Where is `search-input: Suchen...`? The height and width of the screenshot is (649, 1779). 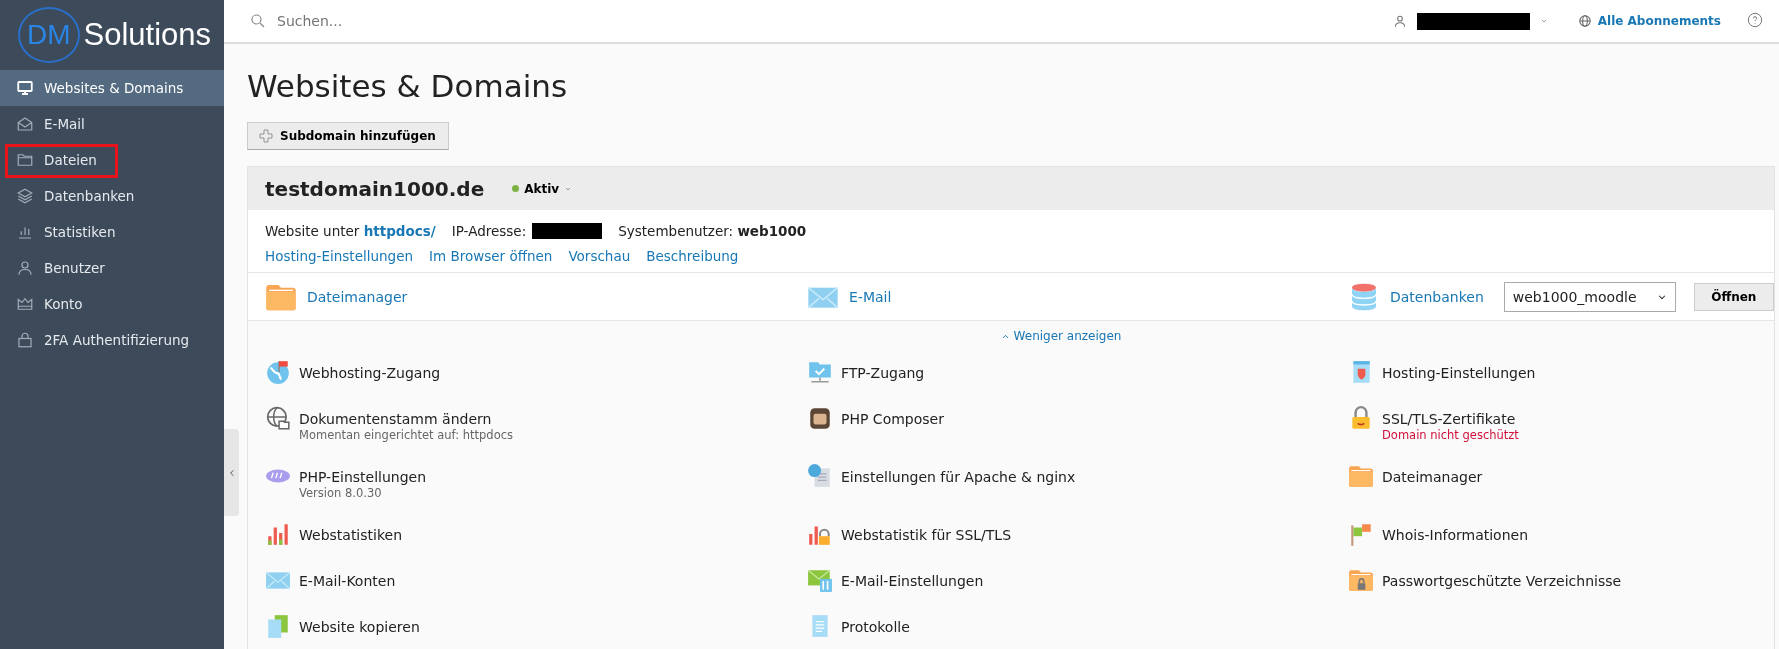
search-input: Suchen... is located at coordinates (829, 21).